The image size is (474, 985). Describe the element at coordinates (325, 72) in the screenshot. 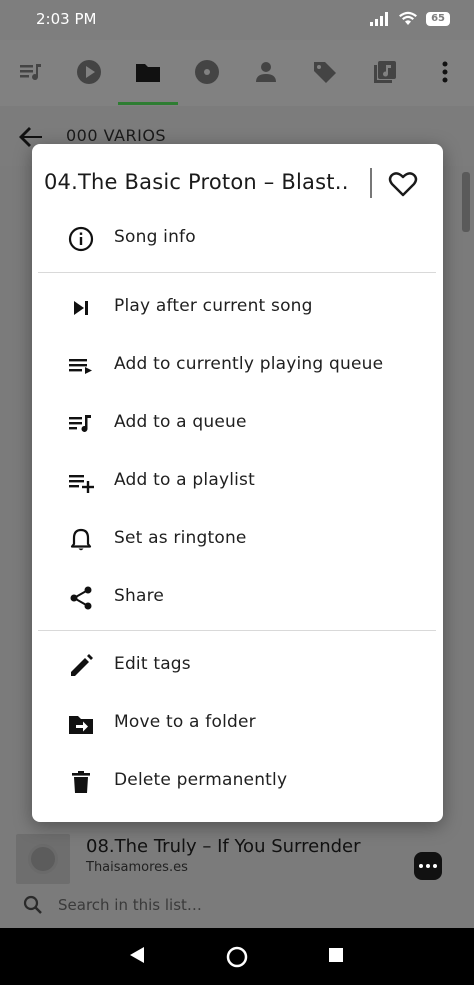

I see `tab-genres-icon` at that location.